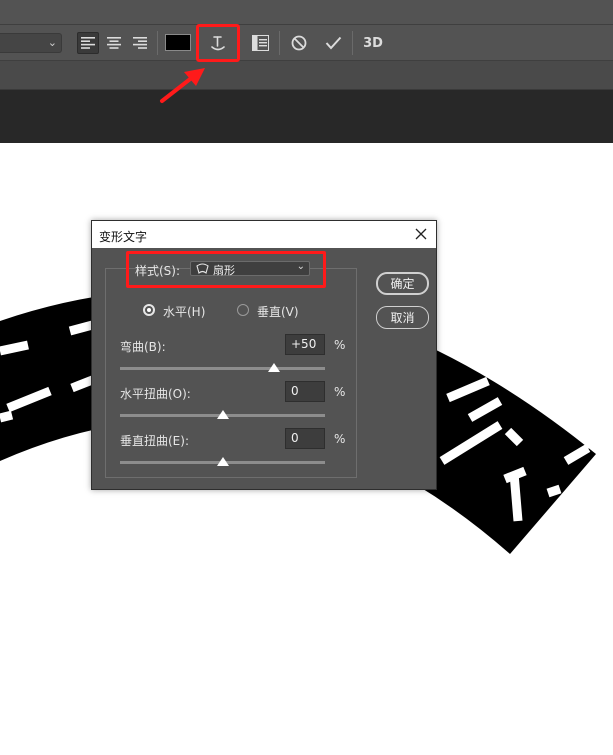 The image size is (613, 755). What do you see at coordinates (182, 85) in the screenshot?
I see `arrow-to-warp-button` at bounding box center [182, 85].